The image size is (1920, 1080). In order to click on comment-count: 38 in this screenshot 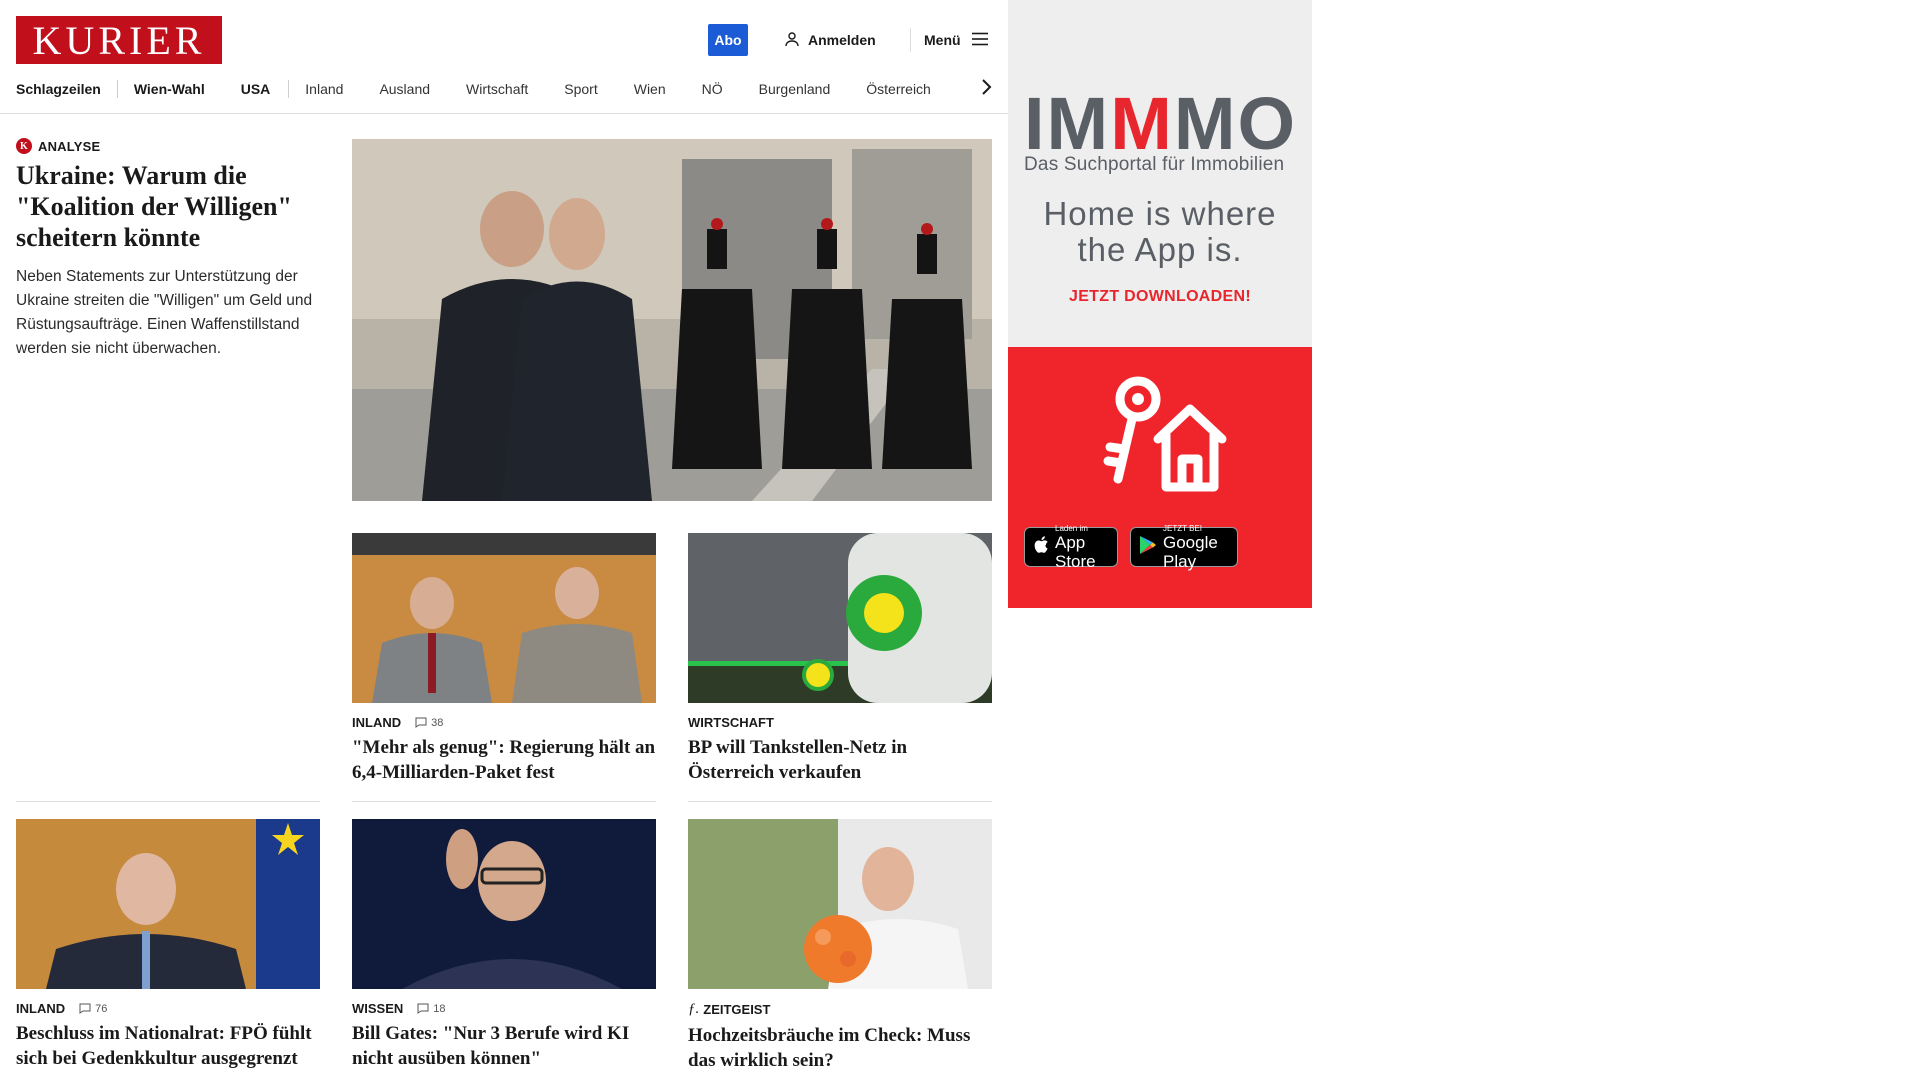, I will do `click(429, 723)`.